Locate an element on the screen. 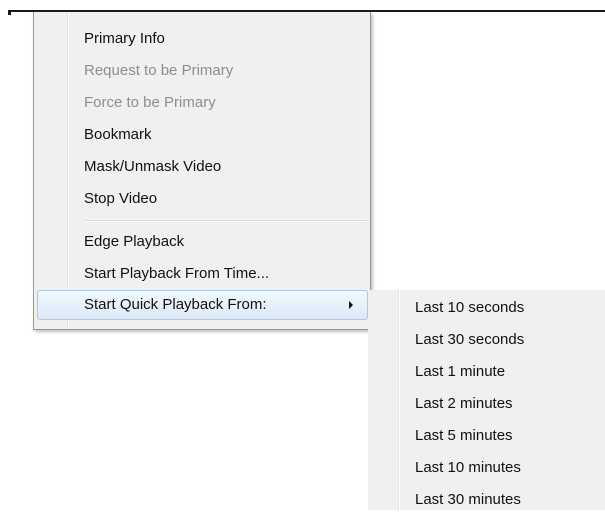  menu-item-force-to-be-primary: Force to be Primary is located at coordinates (150, 102).